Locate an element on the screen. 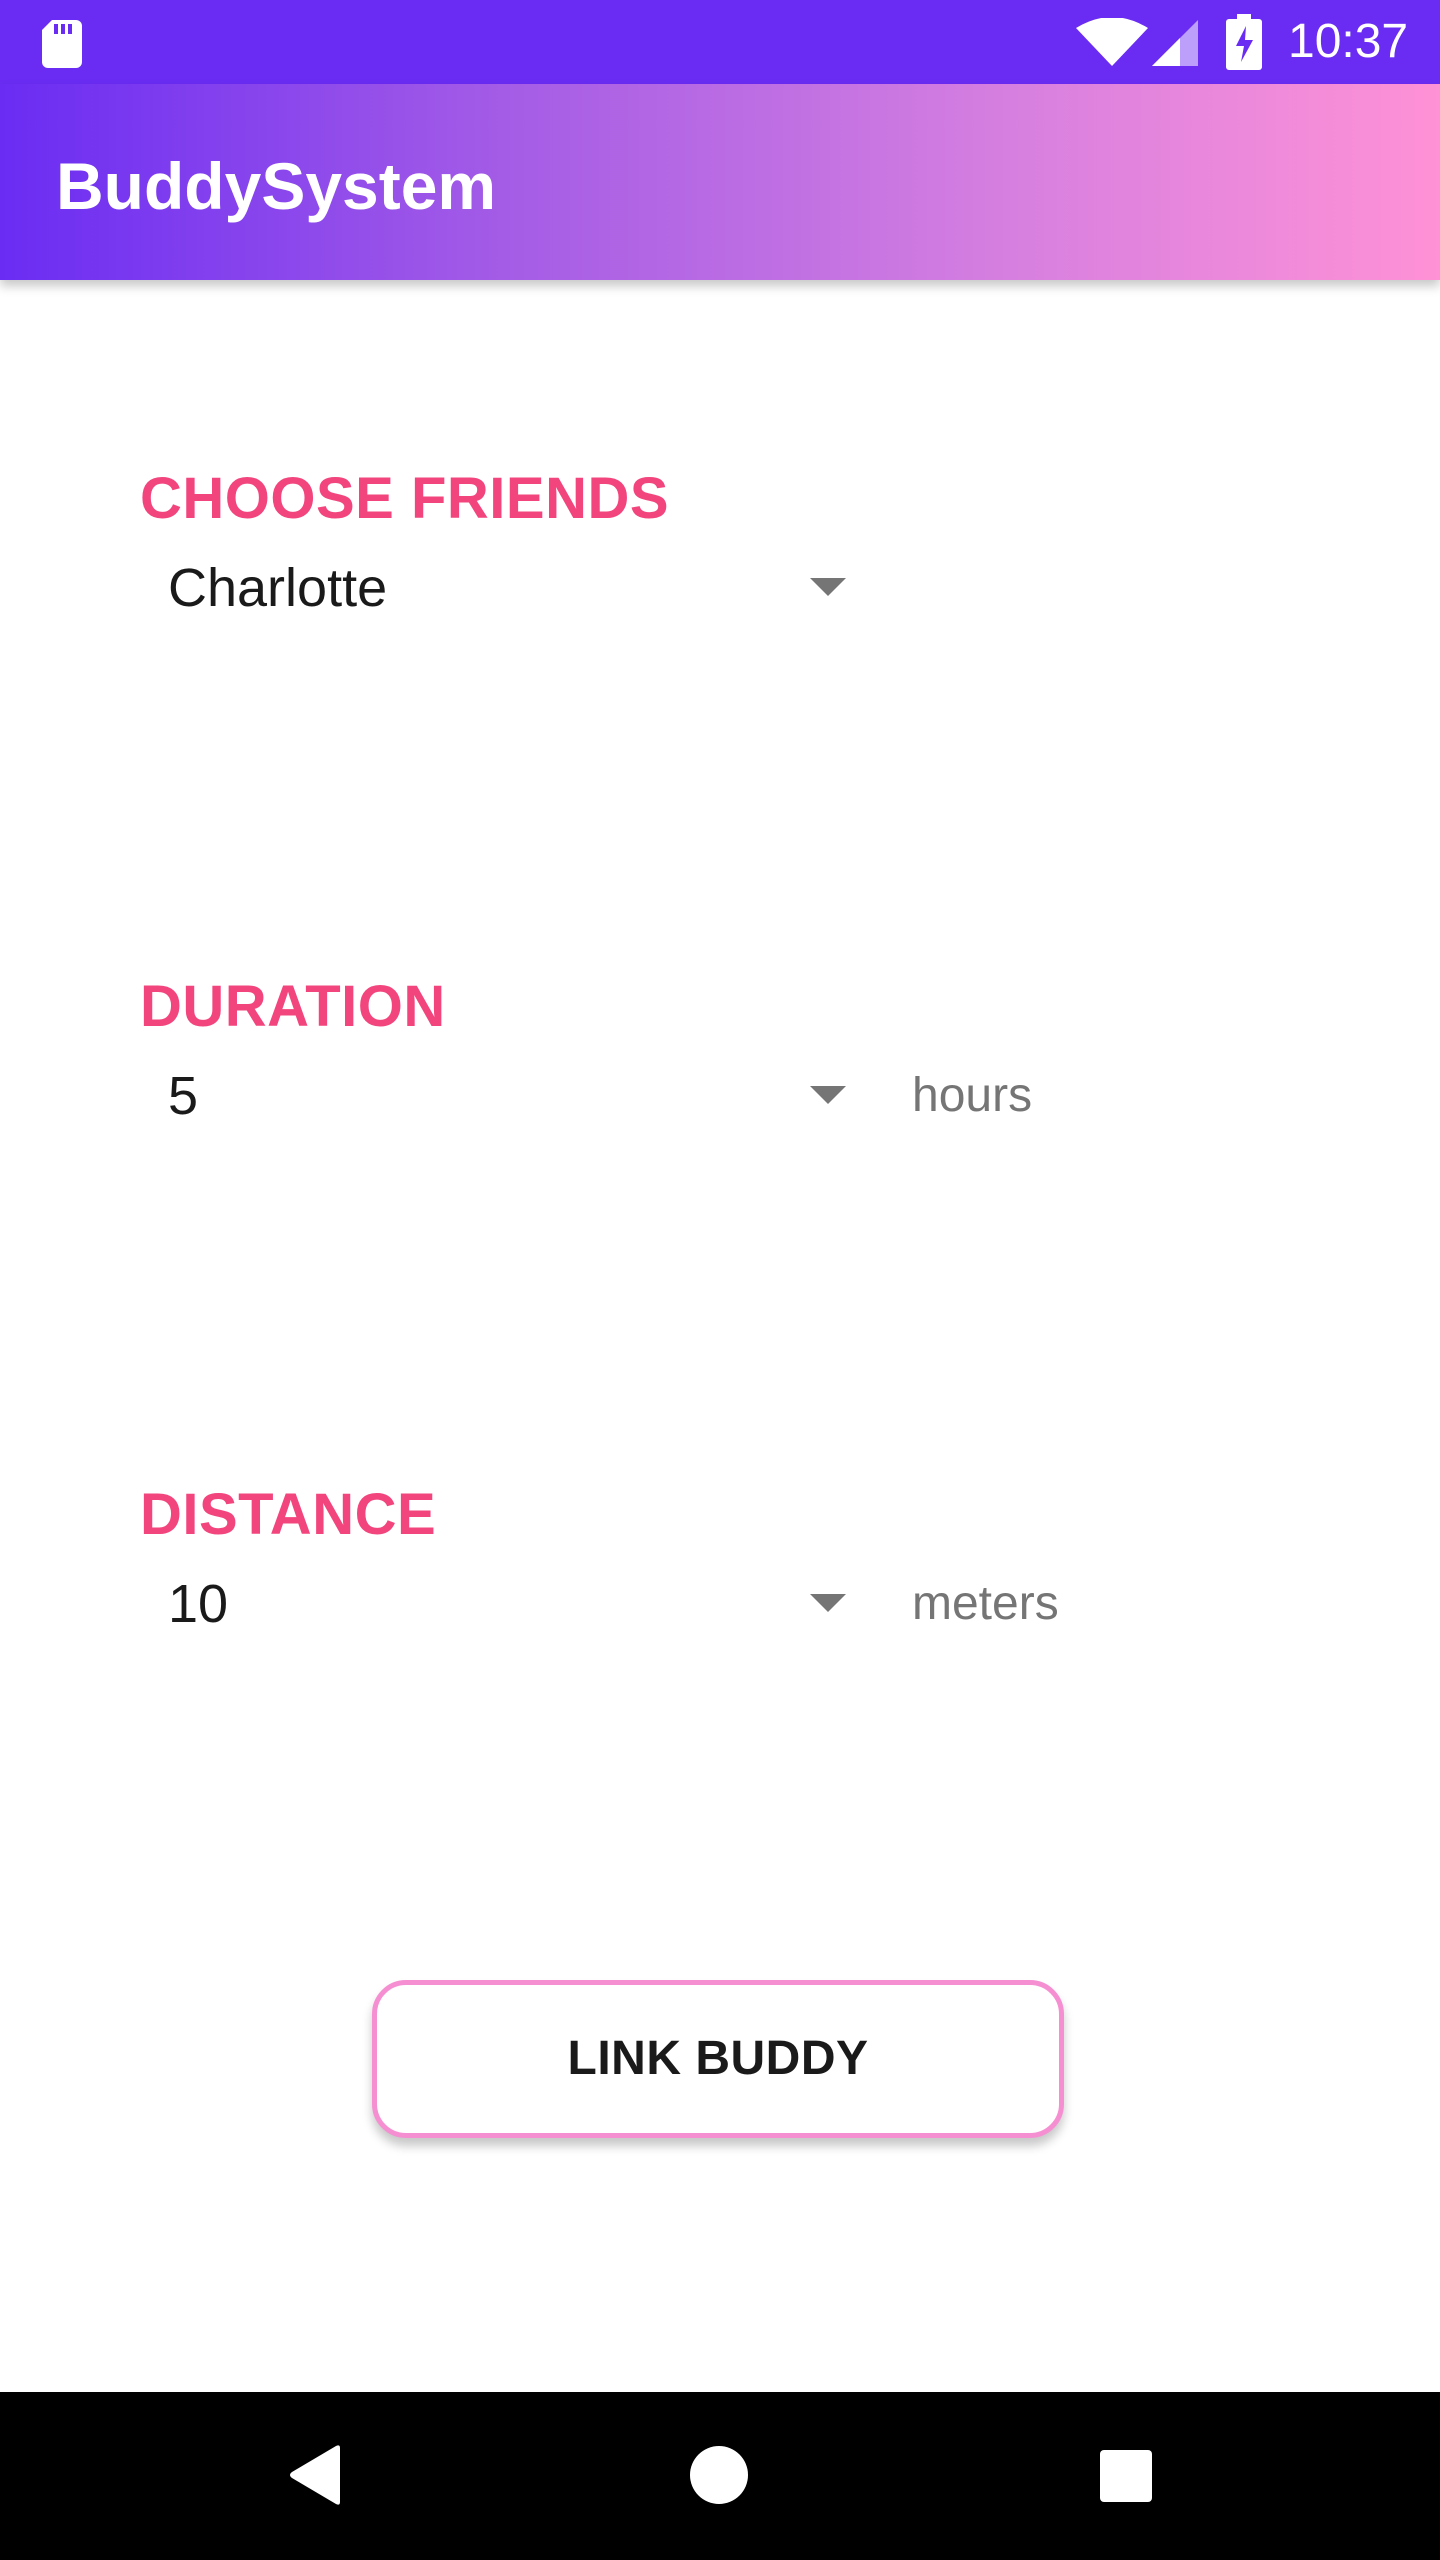 Image resolution: width=1440 pixels, height=2560 pixels. distance-spinner-value: 10 is located at coordinates (198, 1604).